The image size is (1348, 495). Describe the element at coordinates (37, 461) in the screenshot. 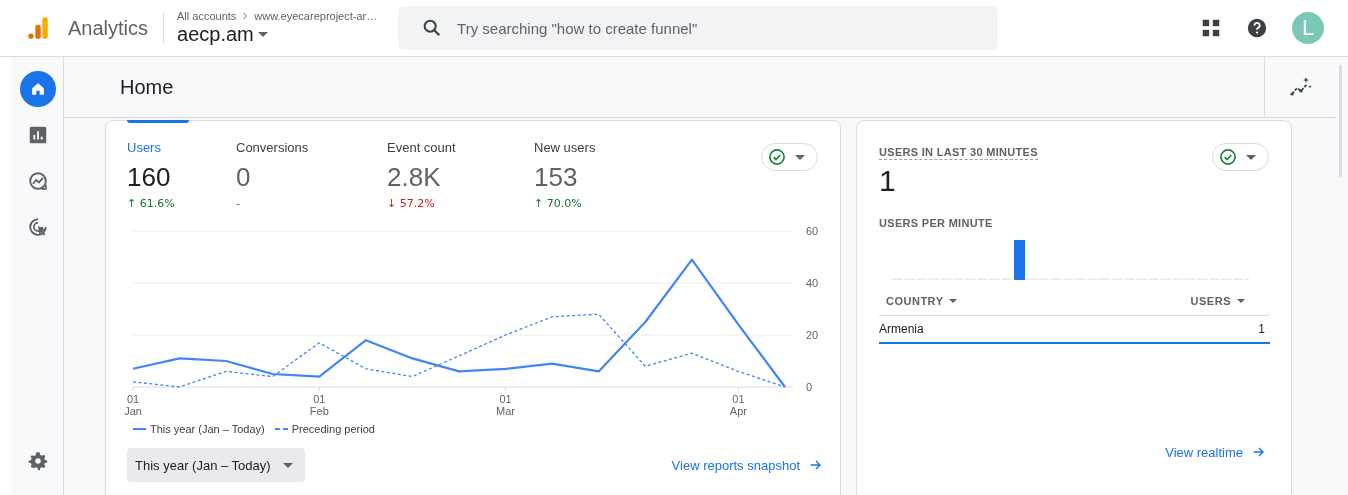

I see `settings-icon` at that location.